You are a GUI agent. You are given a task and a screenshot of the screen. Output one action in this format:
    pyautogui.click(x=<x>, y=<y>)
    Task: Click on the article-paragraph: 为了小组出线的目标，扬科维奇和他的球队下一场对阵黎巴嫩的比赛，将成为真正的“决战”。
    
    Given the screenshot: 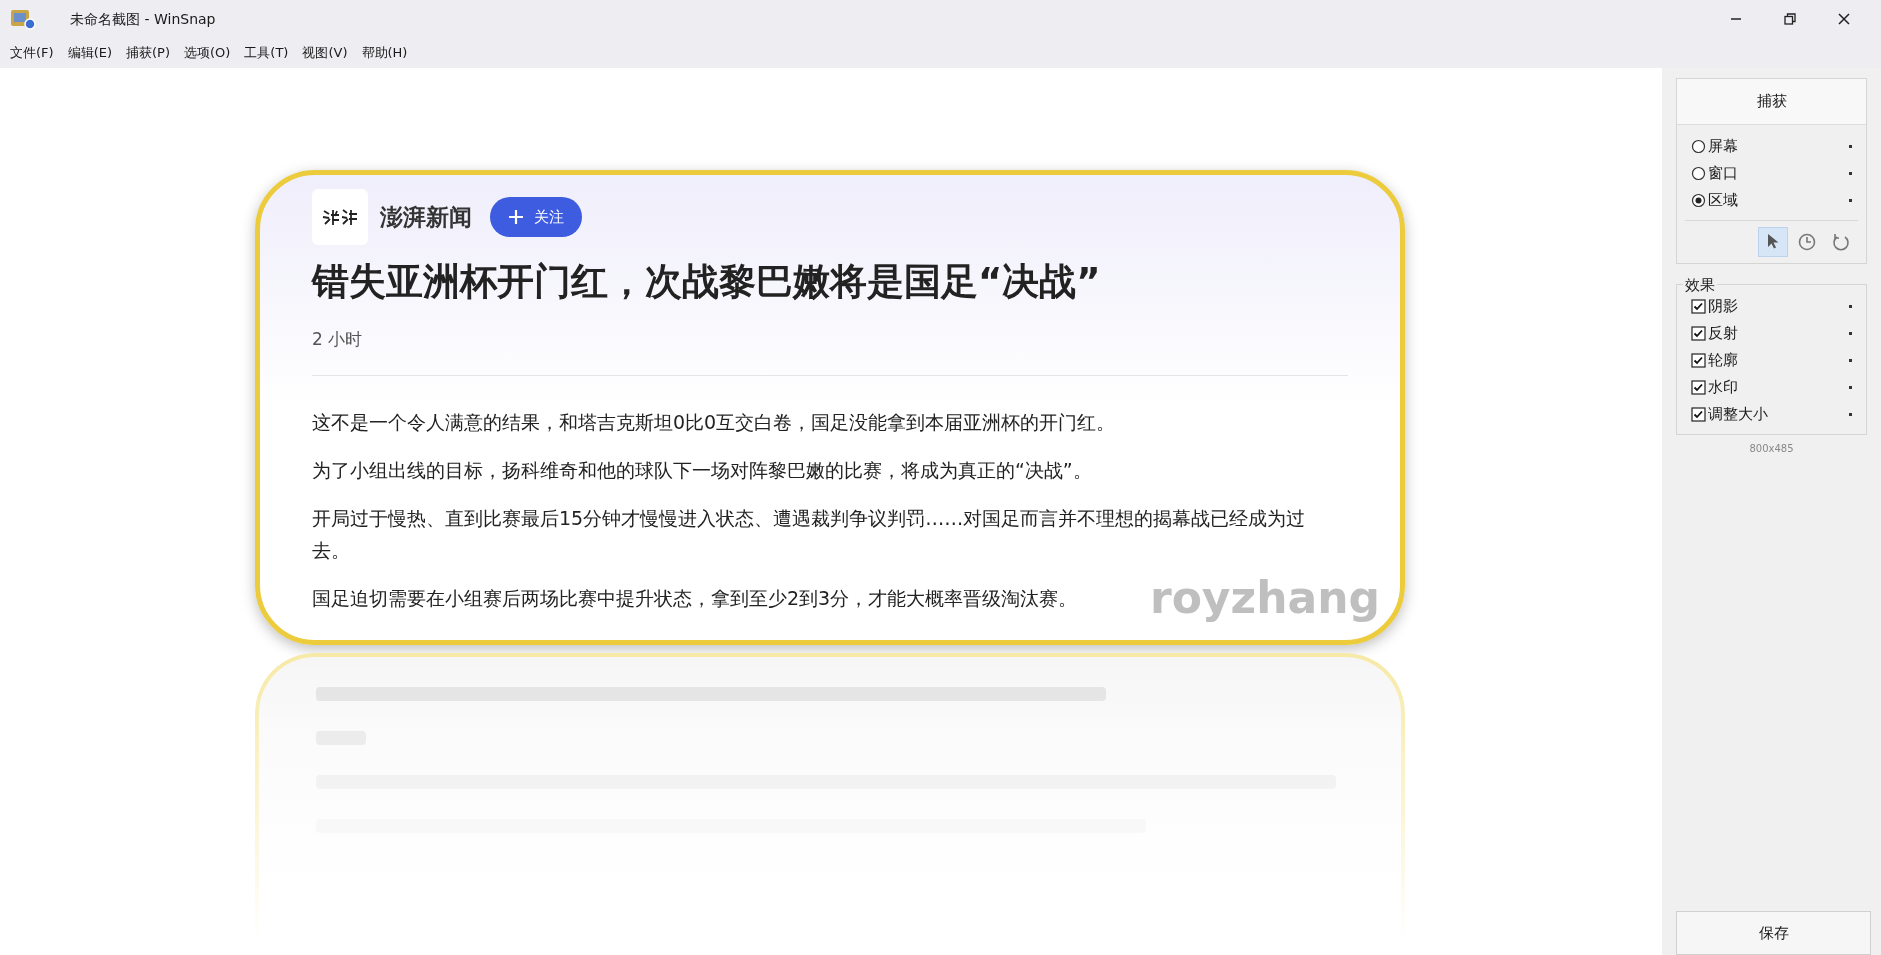 What is the action you would take?
    pyautogui.click(x=702, y=470)
    